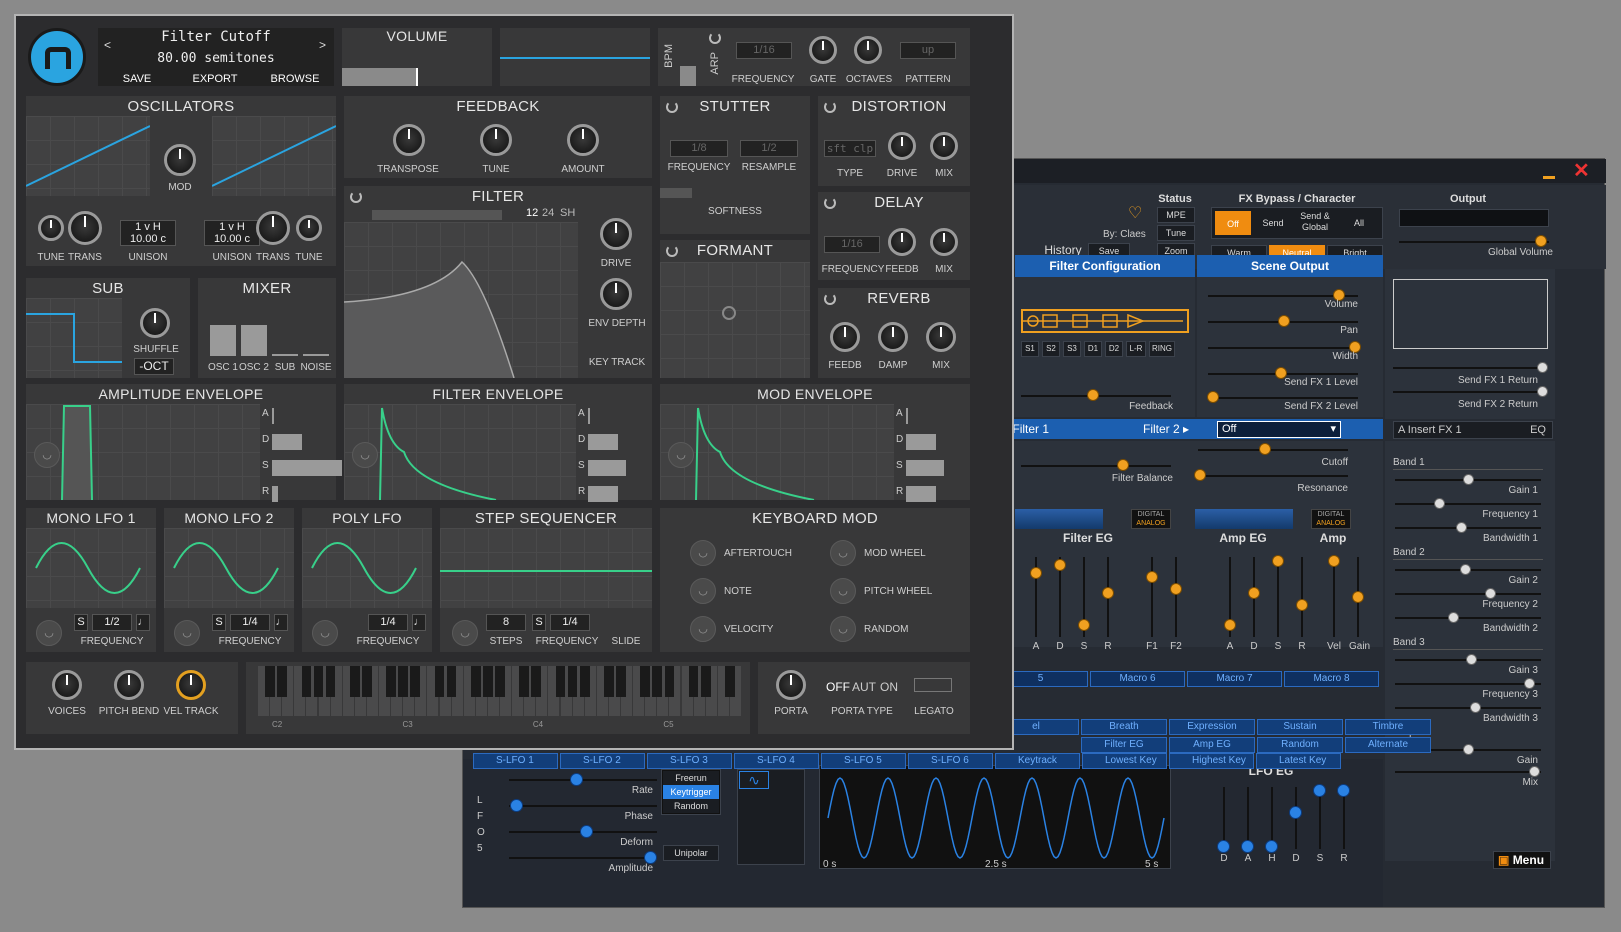 This screenshot has height=932, width=1621. Describe the element at coordinates (1162, 349) in the screenshot. I see `routing-ring: RING` at that location.